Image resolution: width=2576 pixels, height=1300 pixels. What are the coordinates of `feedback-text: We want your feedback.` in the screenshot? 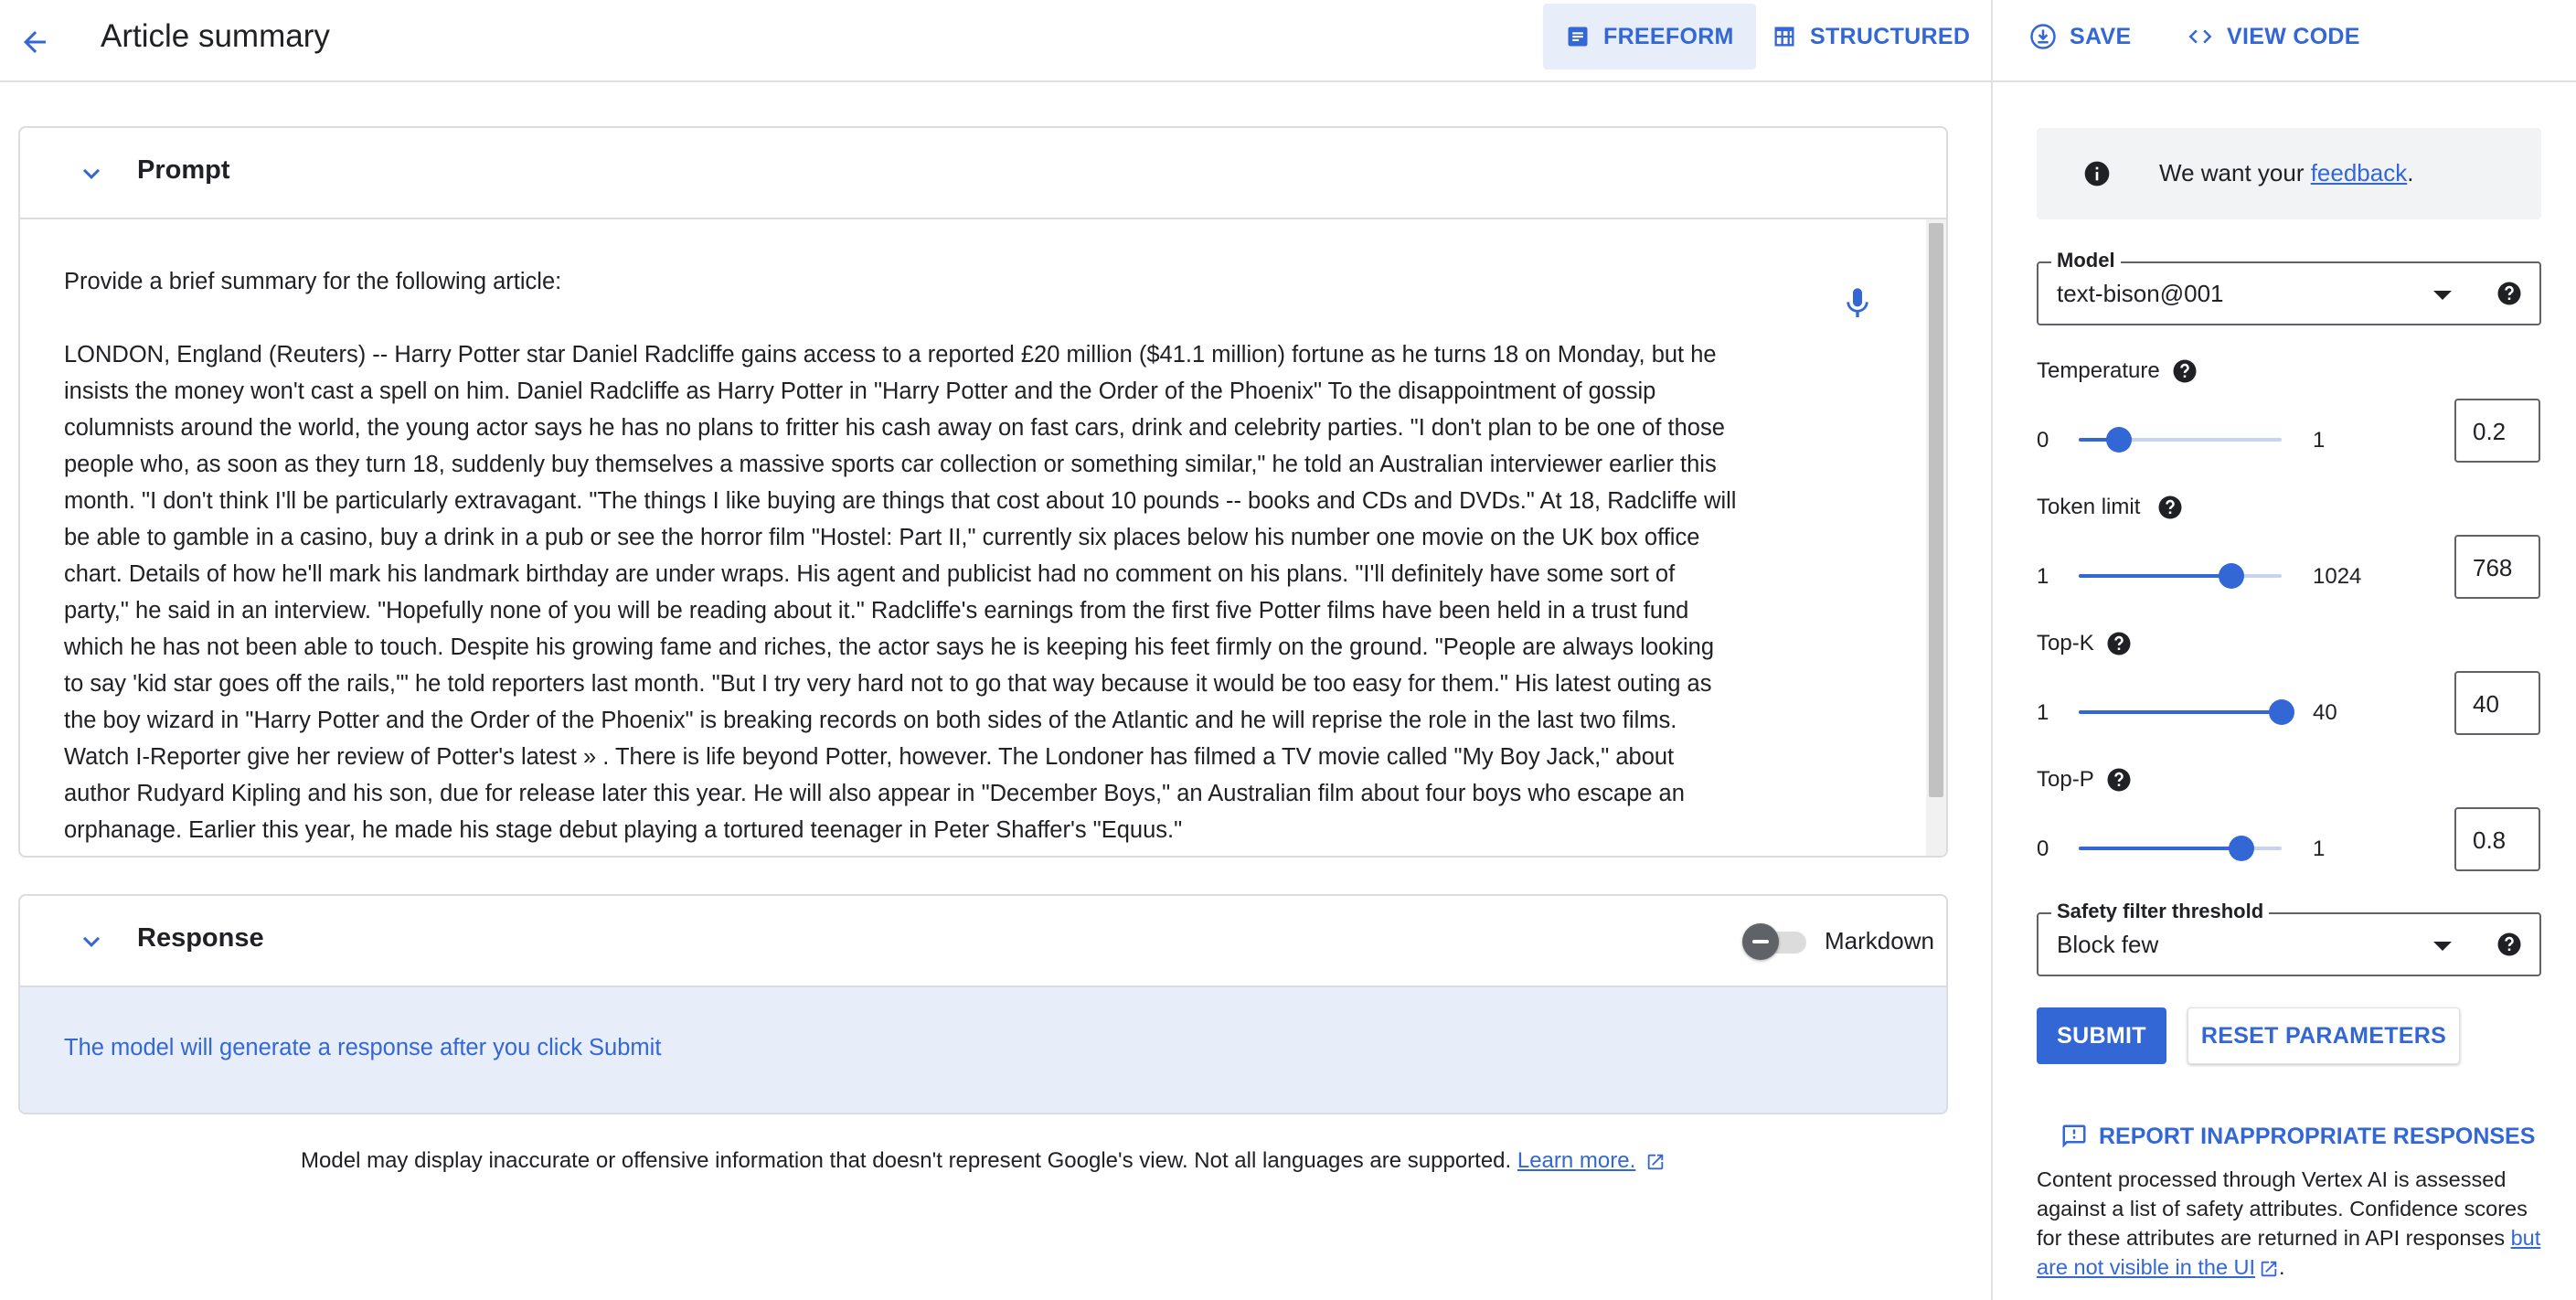 It's located at (2286, 173).